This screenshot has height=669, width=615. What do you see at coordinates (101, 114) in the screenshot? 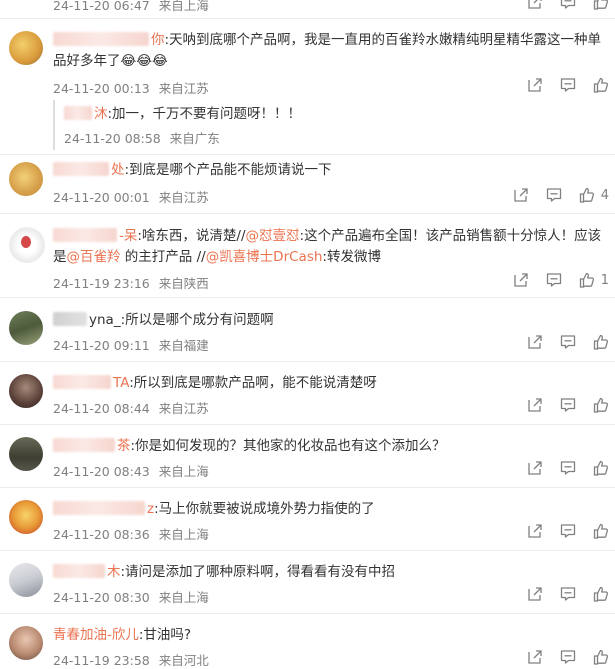
I see `reply-username: 沐` at bounding box center [101, 114].